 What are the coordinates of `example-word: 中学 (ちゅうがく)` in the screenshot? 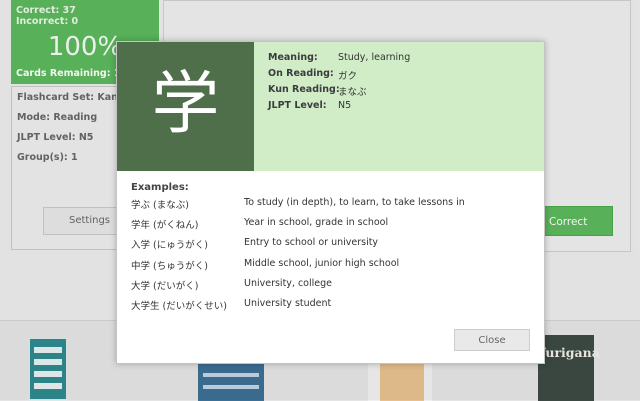 It's located at (169, 266).